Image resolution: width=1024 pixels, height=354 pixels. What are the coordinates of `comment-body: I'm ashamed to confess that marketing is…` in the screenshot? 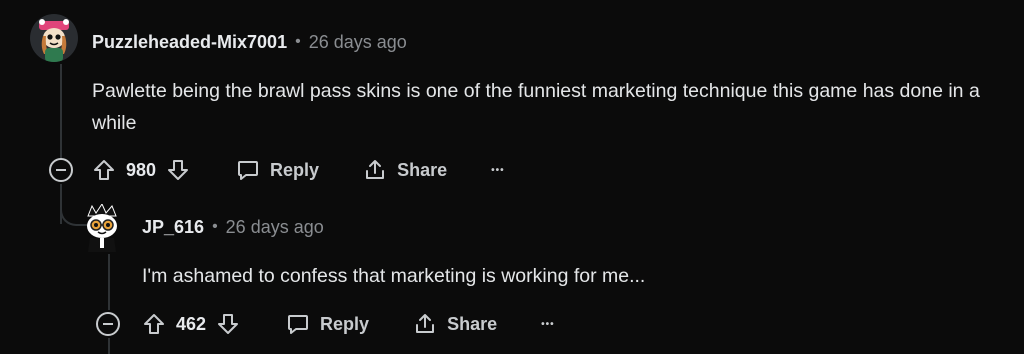 It's located at (394, 276).